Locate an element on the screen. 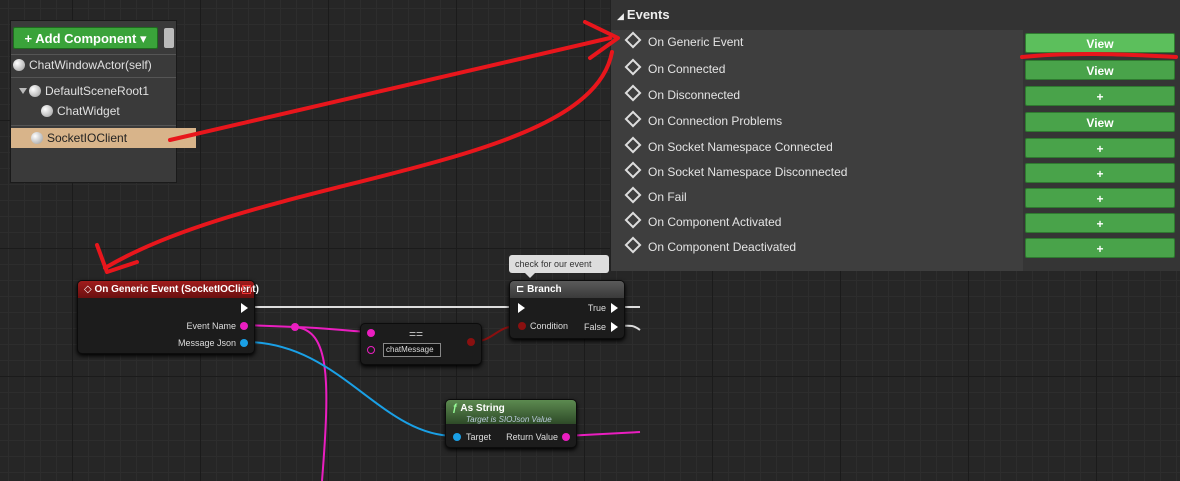  true-exec-pin is located at coordinates (614, 308).